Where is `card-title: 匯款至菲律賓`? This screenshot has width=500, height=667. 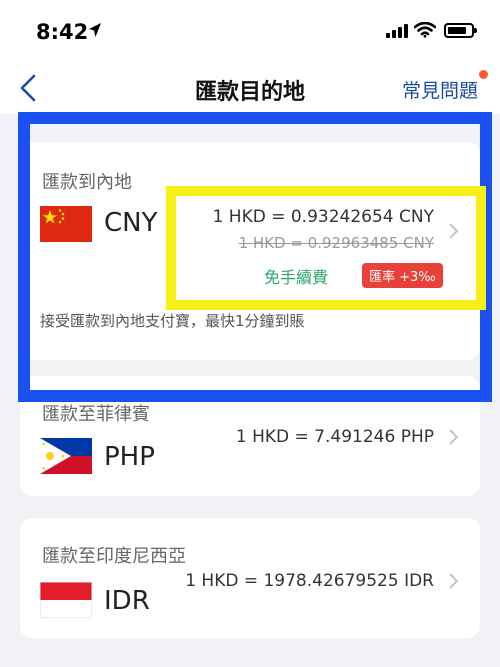 card-title: 匯款至菲律賓 is located at coordinates (96, 414).